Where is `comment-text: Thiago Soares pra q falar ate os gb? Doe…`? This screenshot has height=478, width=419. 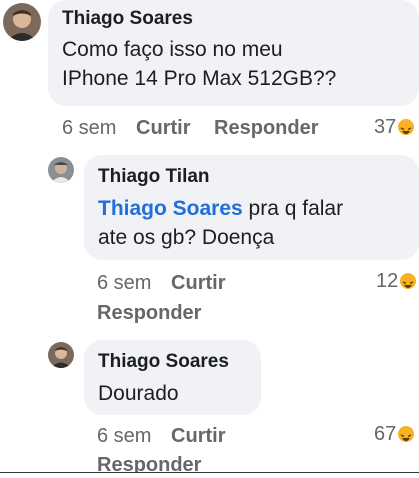 comment-text: Thiago Soares pra q falar ate os gb? Doe… is located at coordinates (251, 223).